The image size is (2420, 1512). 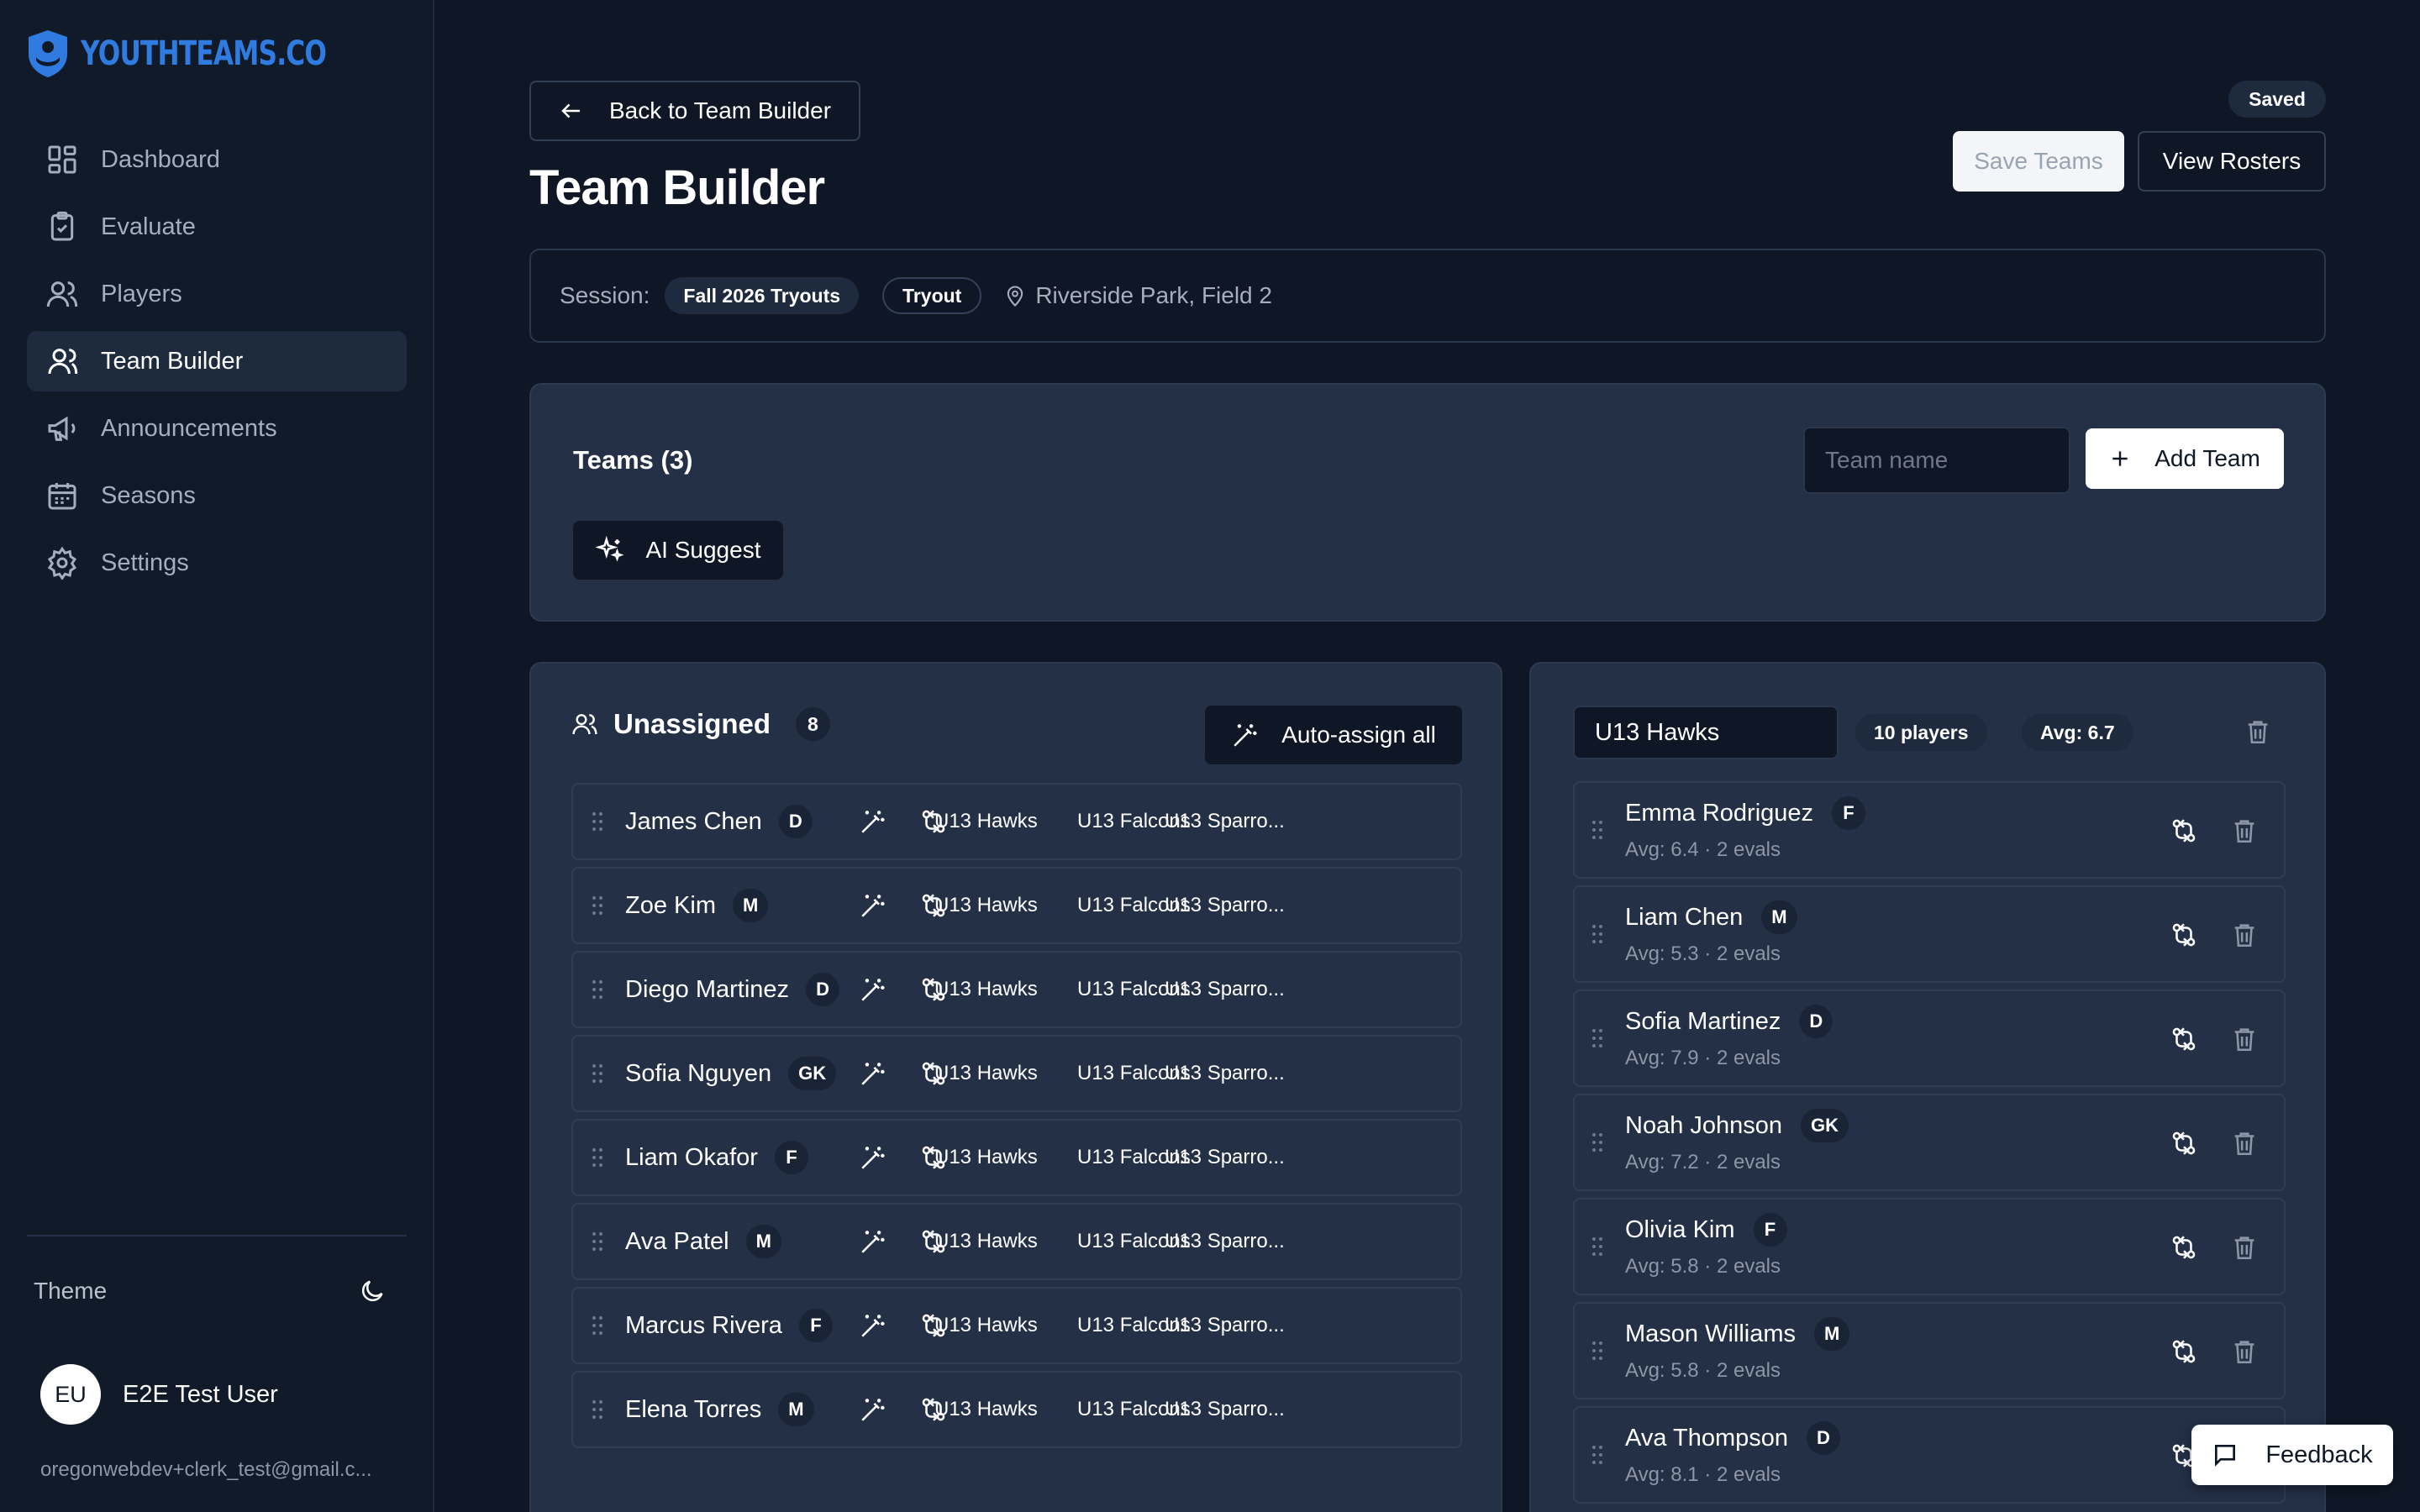 What do you see at coordinates (217, 428) in the screenshot?
I see `sidebar-item-announcements: Announcements` at bounding box center [217, 428].